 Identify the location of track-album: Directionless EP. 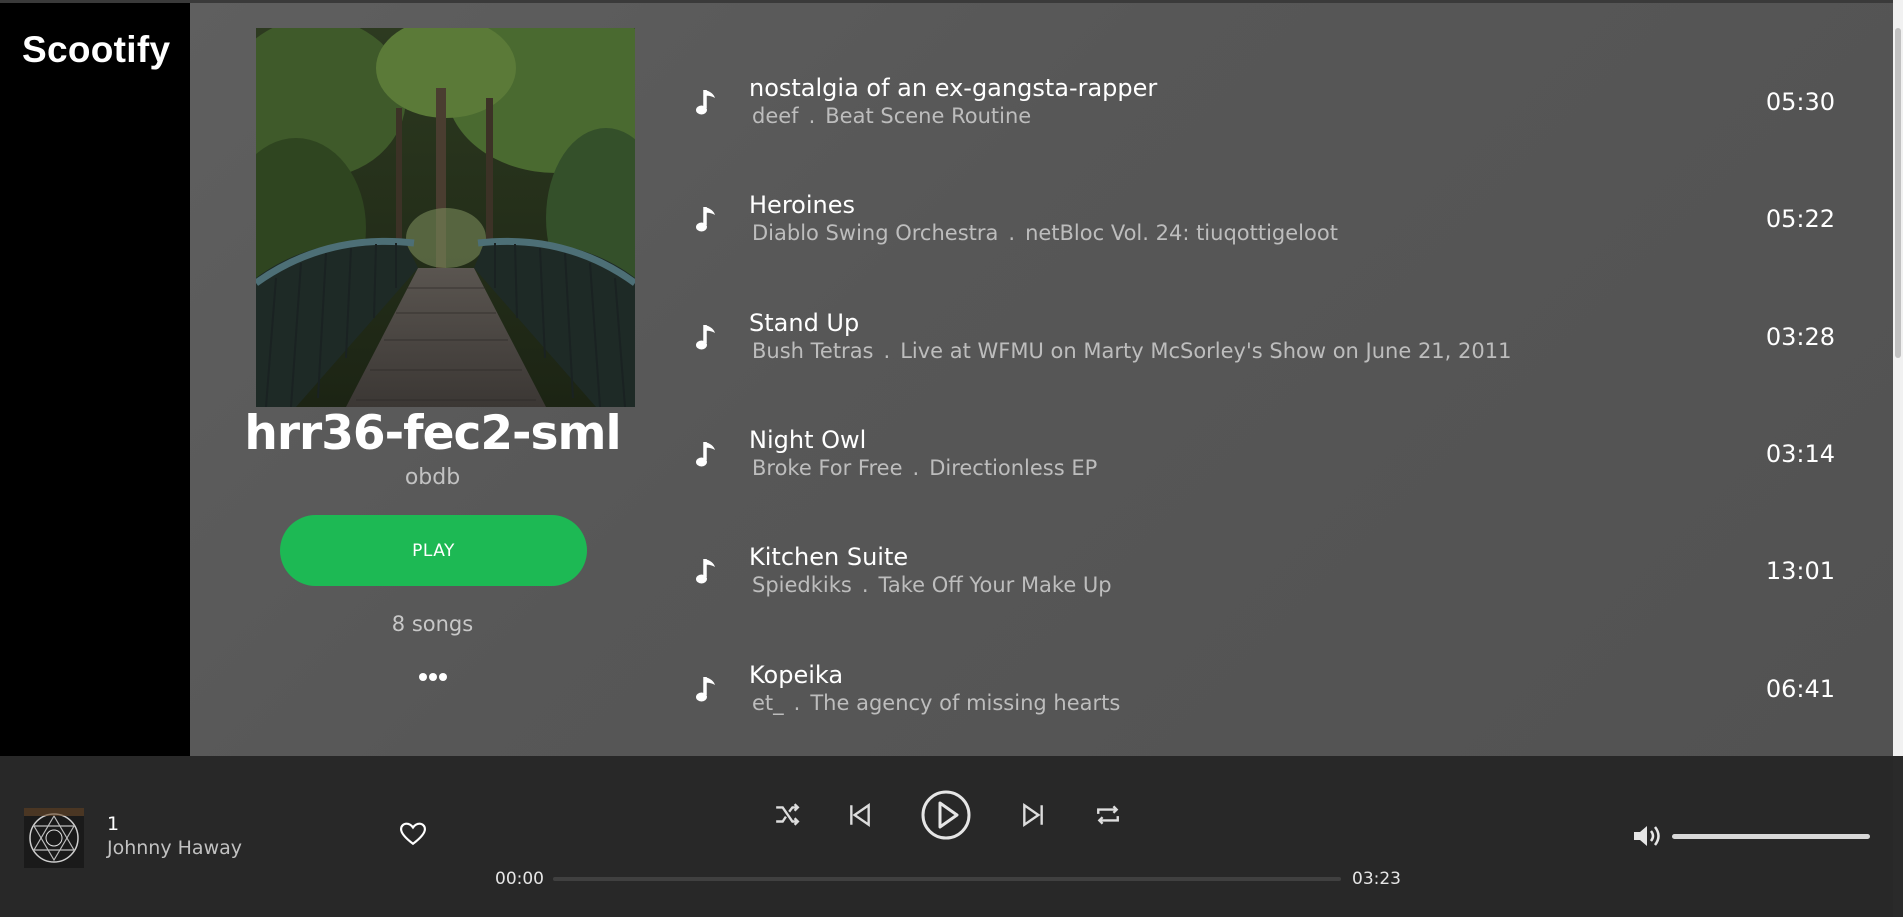
(1013, 468).